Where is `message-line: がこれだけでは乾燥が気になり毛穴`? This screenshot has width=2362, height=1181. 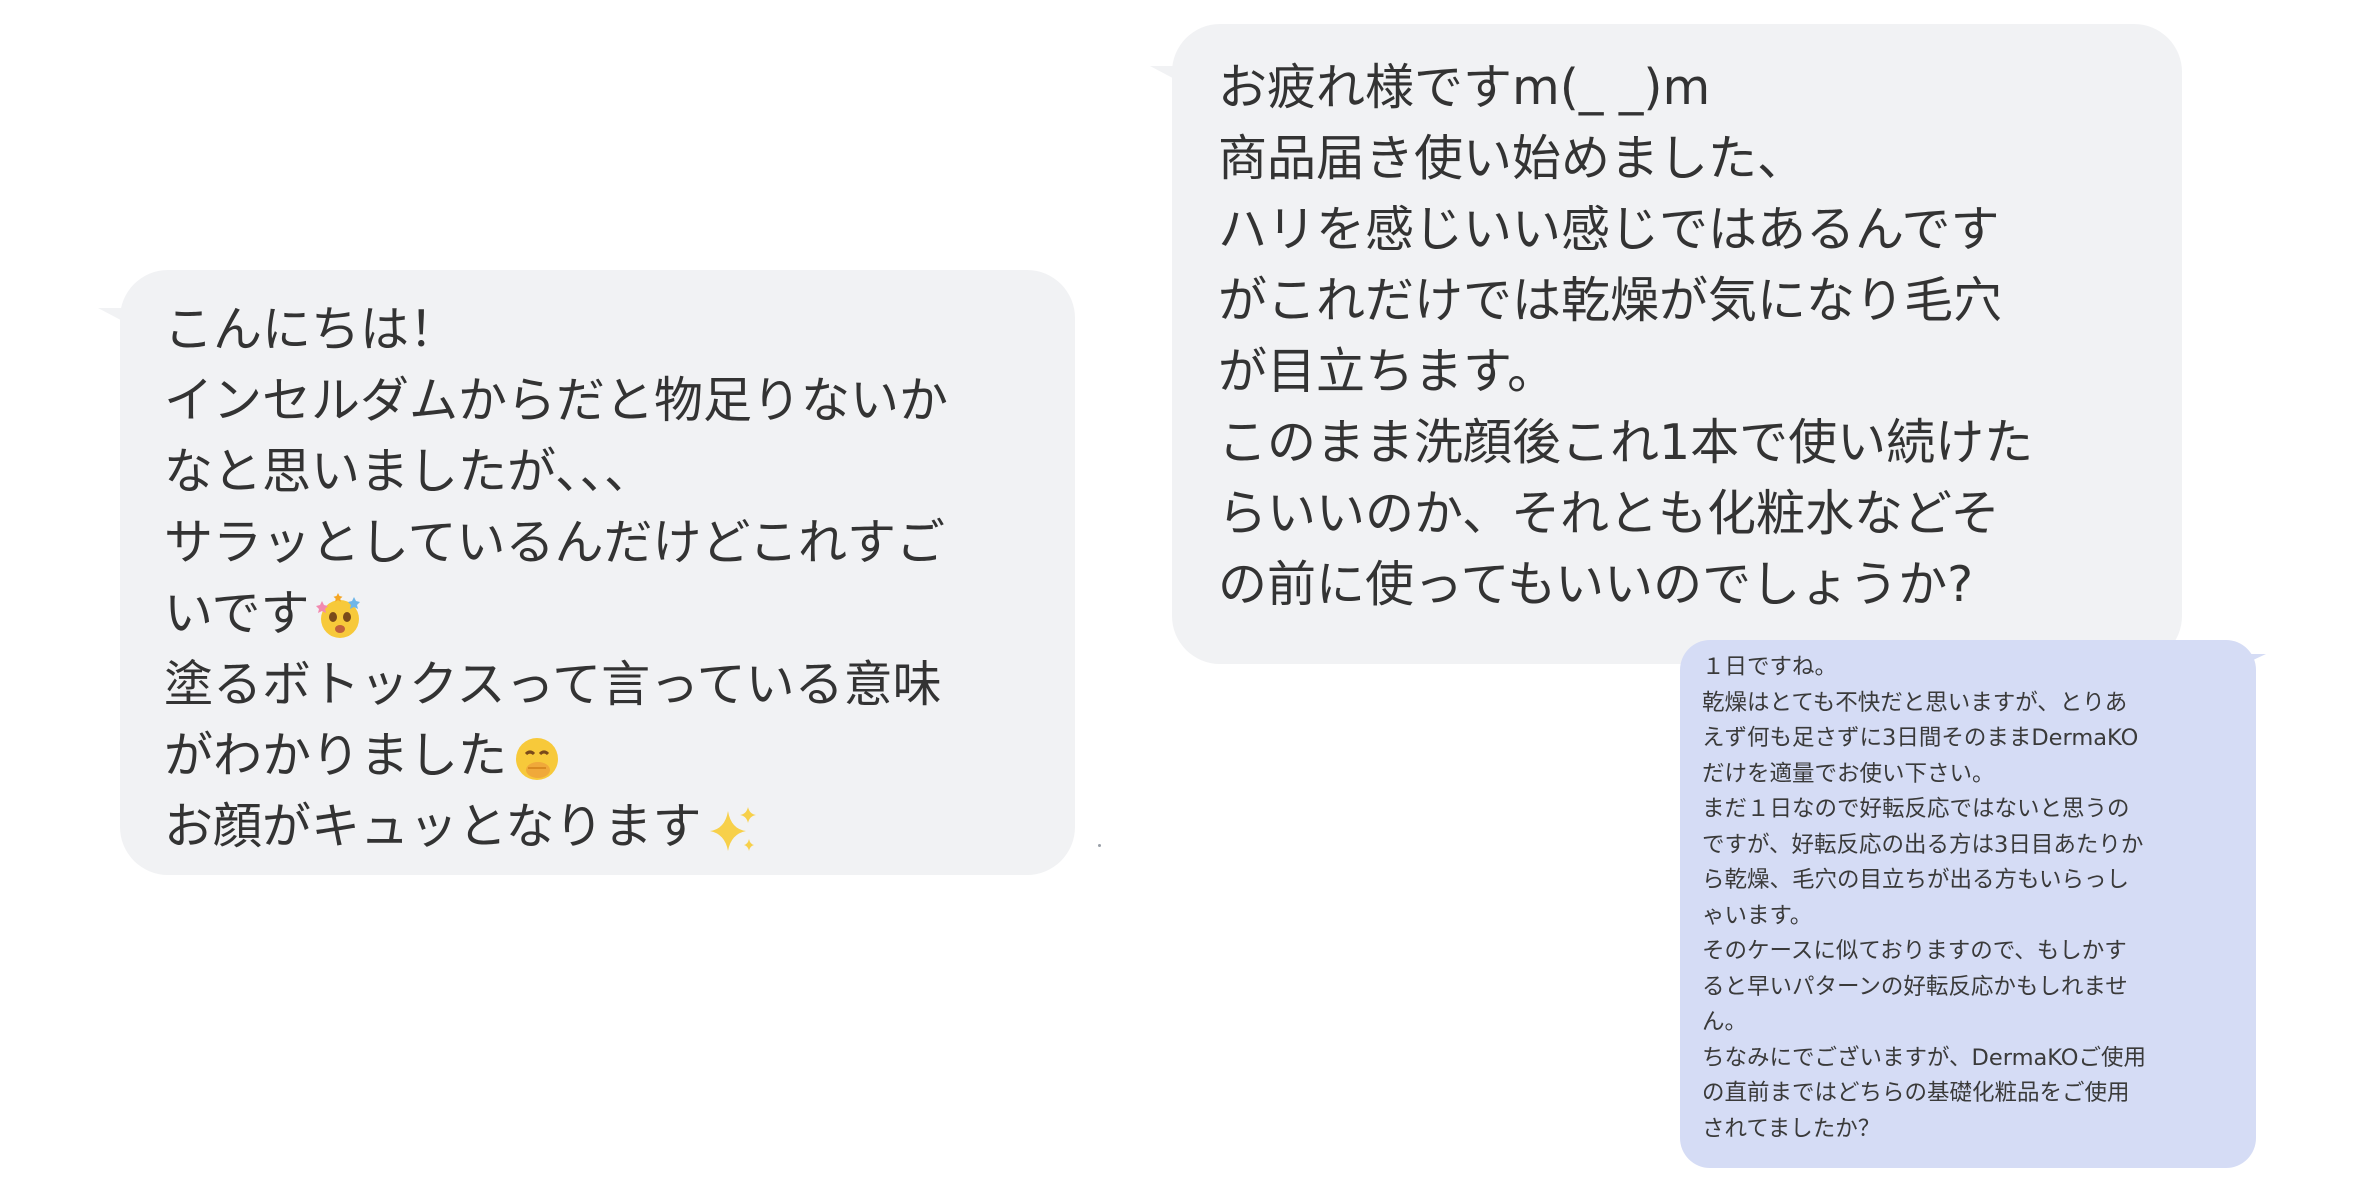 message-line: がこれだけでは乾燥が気になり毛穴 is located at coordinates (1610, 300).